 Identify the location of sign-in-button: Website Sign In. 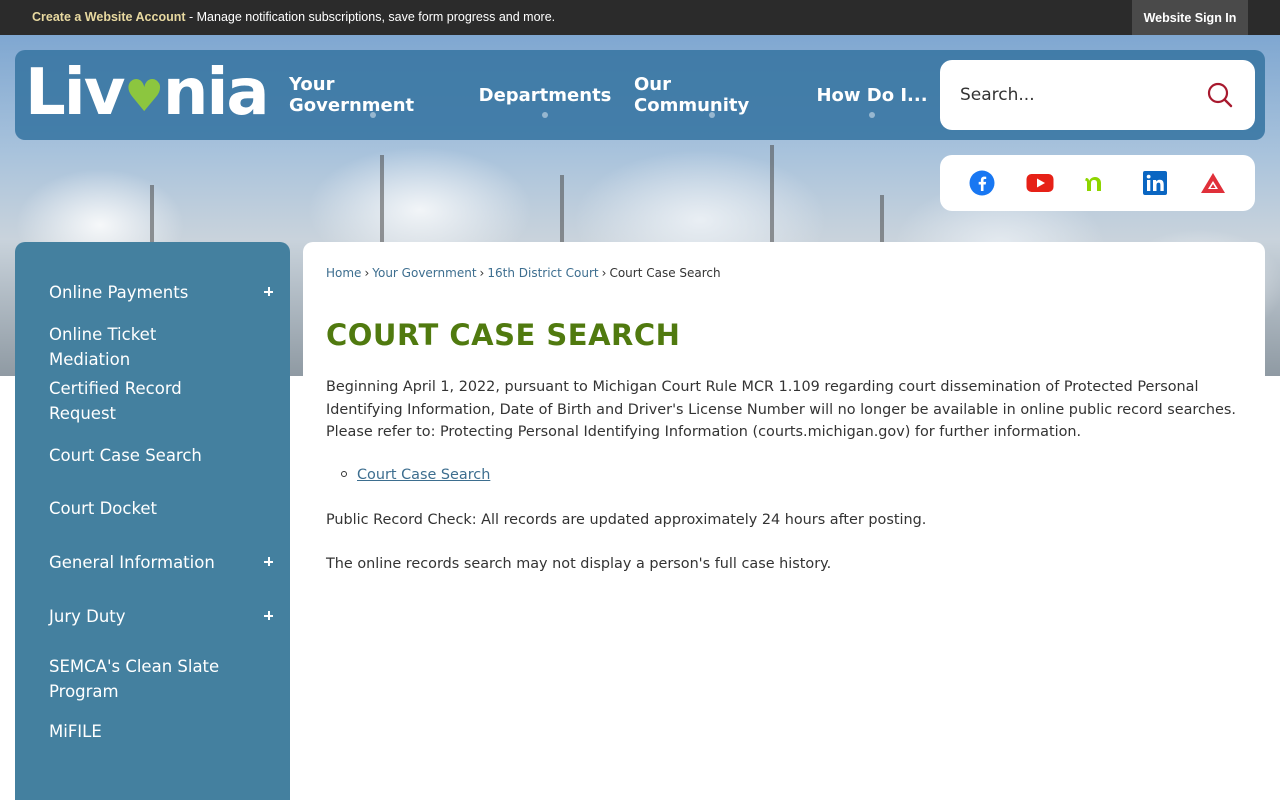
(1190, 17).